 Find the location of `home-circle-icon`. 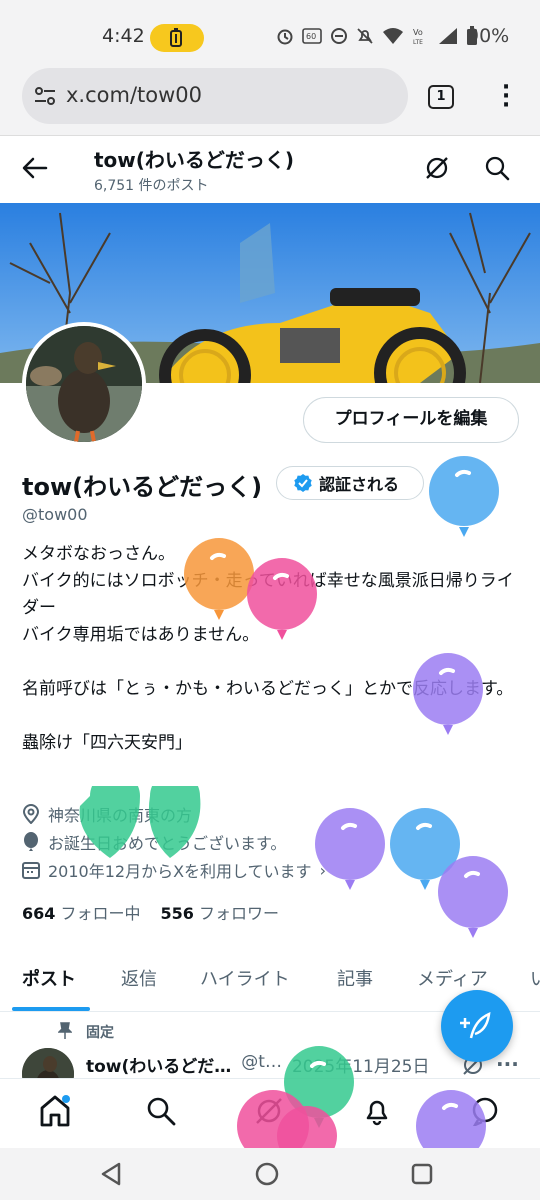

home-circle-icon is located at coordinates (267, 1174).